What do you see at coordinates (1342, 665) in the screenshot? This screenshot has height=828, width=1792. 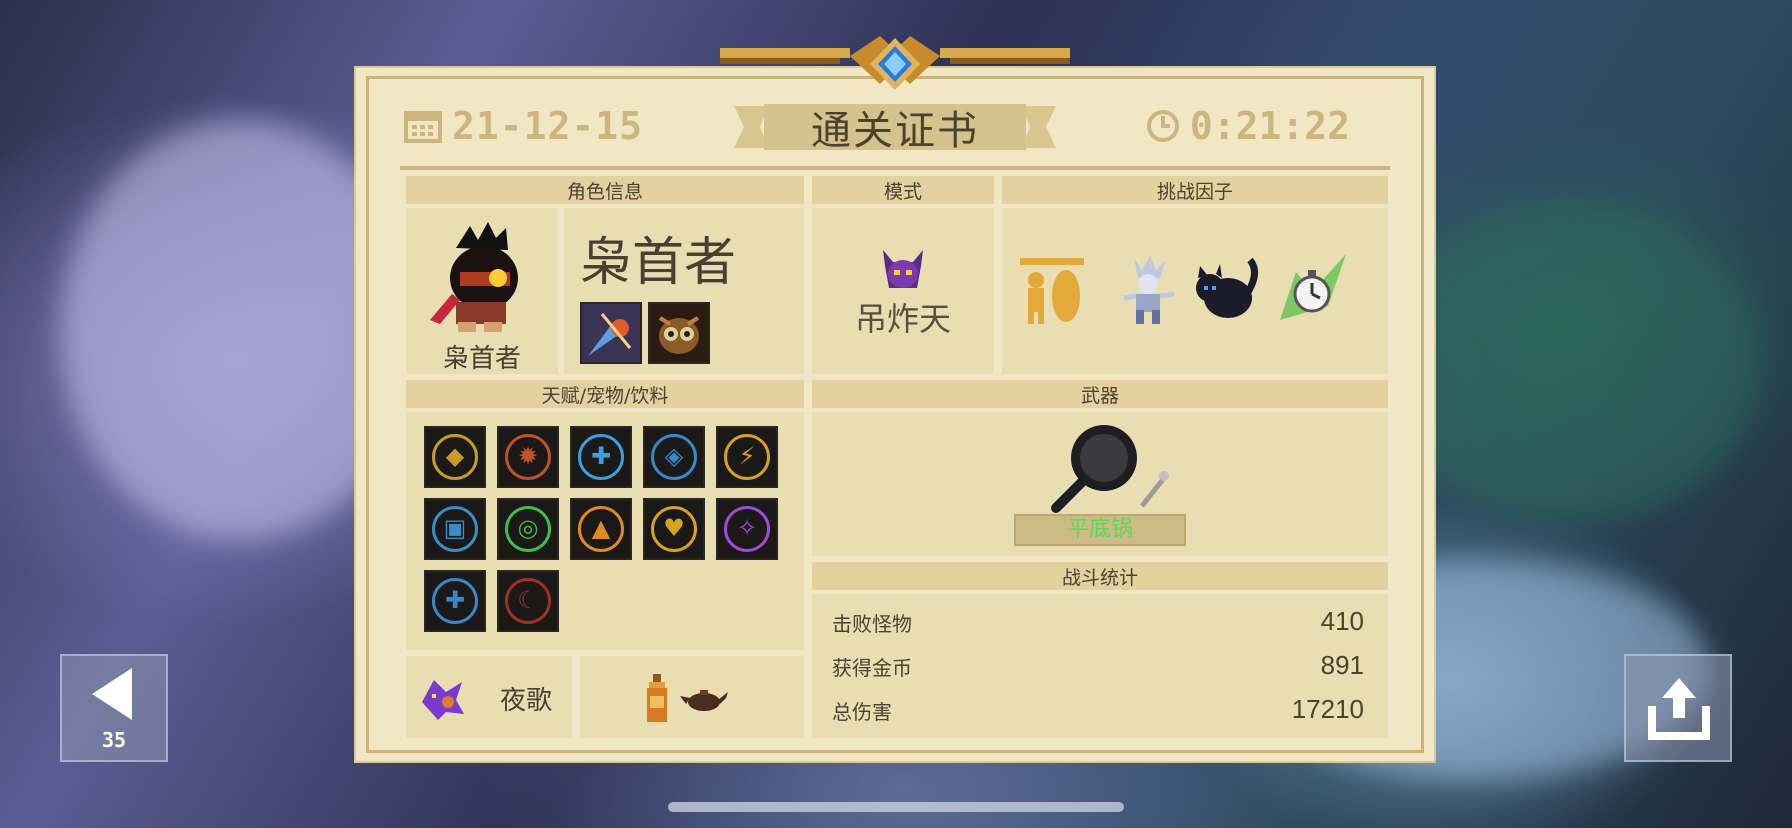 I see `stat-value-gold: 891` at bounding box center [1342, 665].